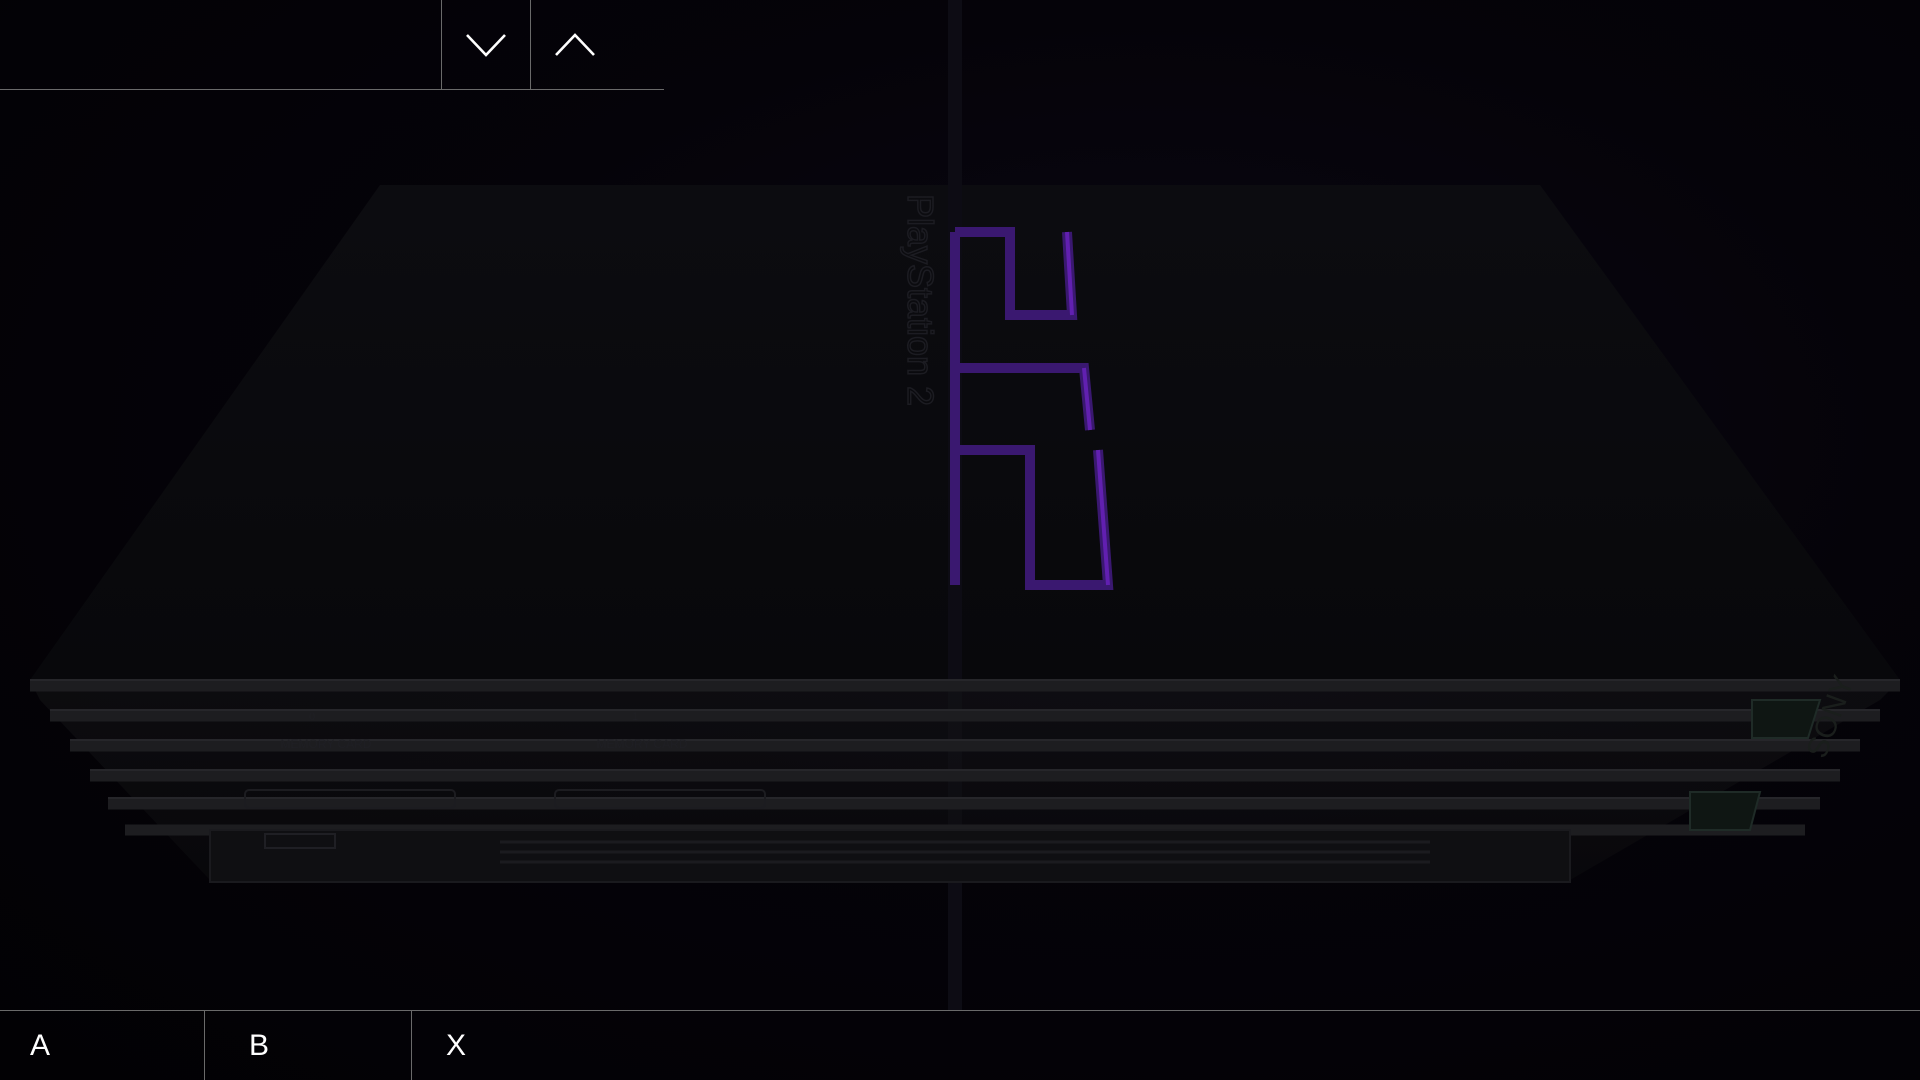 The width and height of the screenshot is (1920, 1080). Describe the element at coordinates (102, 1045) in the screenshot. I see `key-a-button: A` at that location.